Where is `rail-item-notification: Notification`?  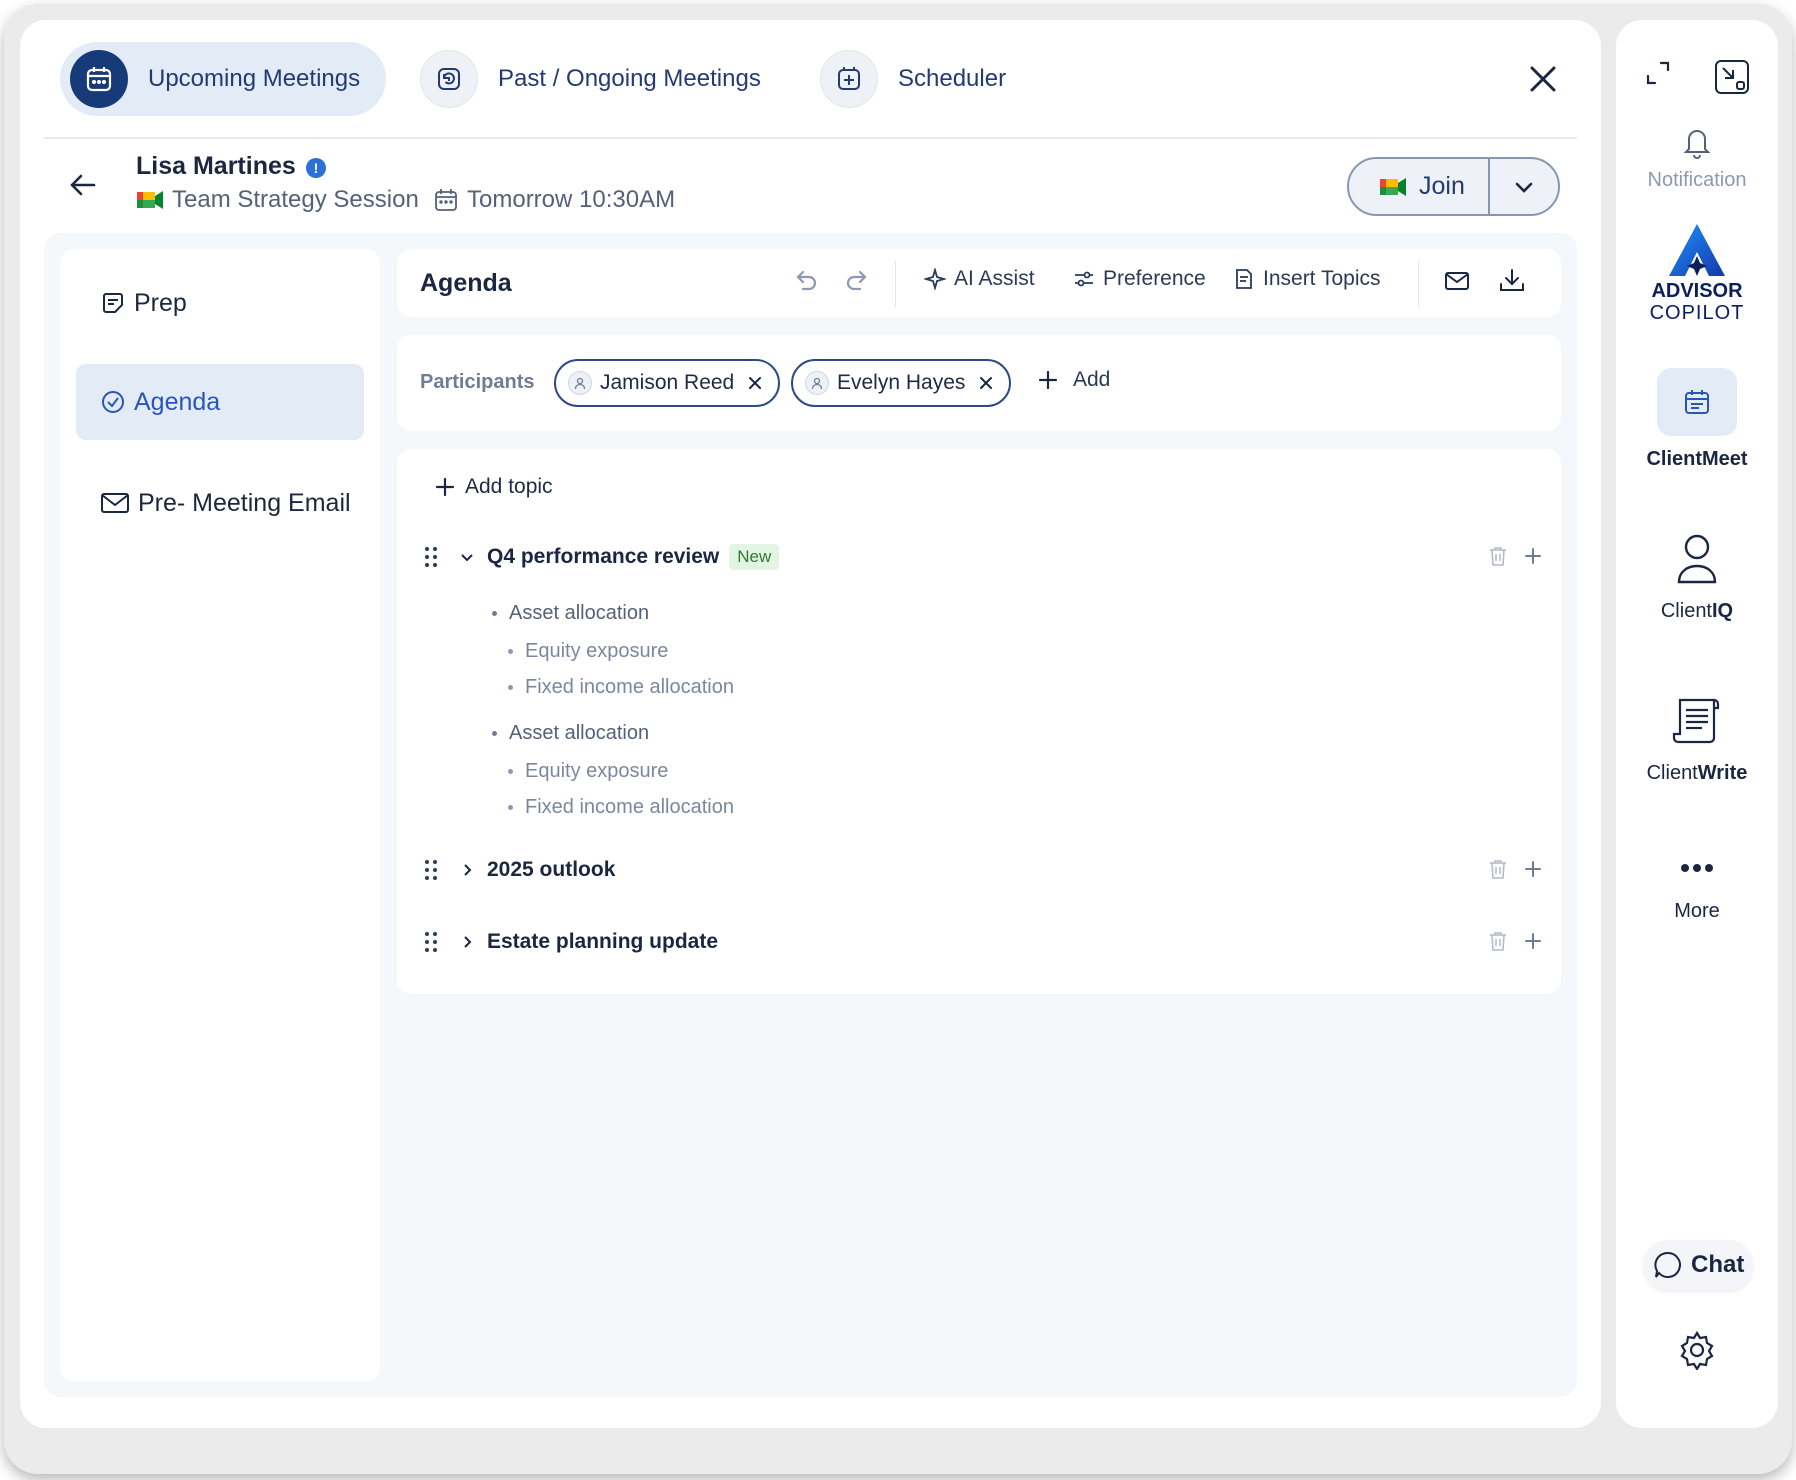 rail-item-notification: Notification is located at coordinates (1697, 158).